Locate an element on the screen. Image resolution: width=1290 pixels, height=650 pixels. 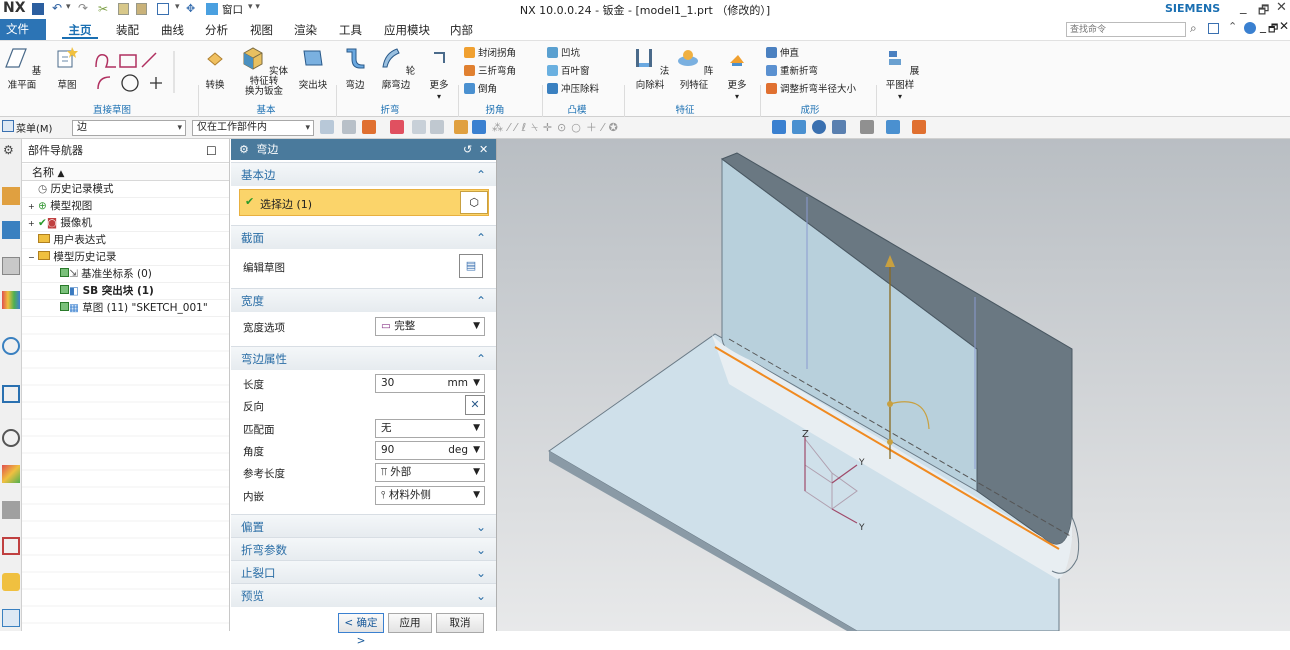
reuse-library-icon is located at coordinates (11, 300).